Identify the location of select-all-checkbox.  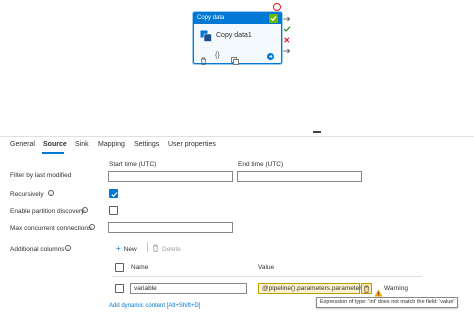
(119, 267).